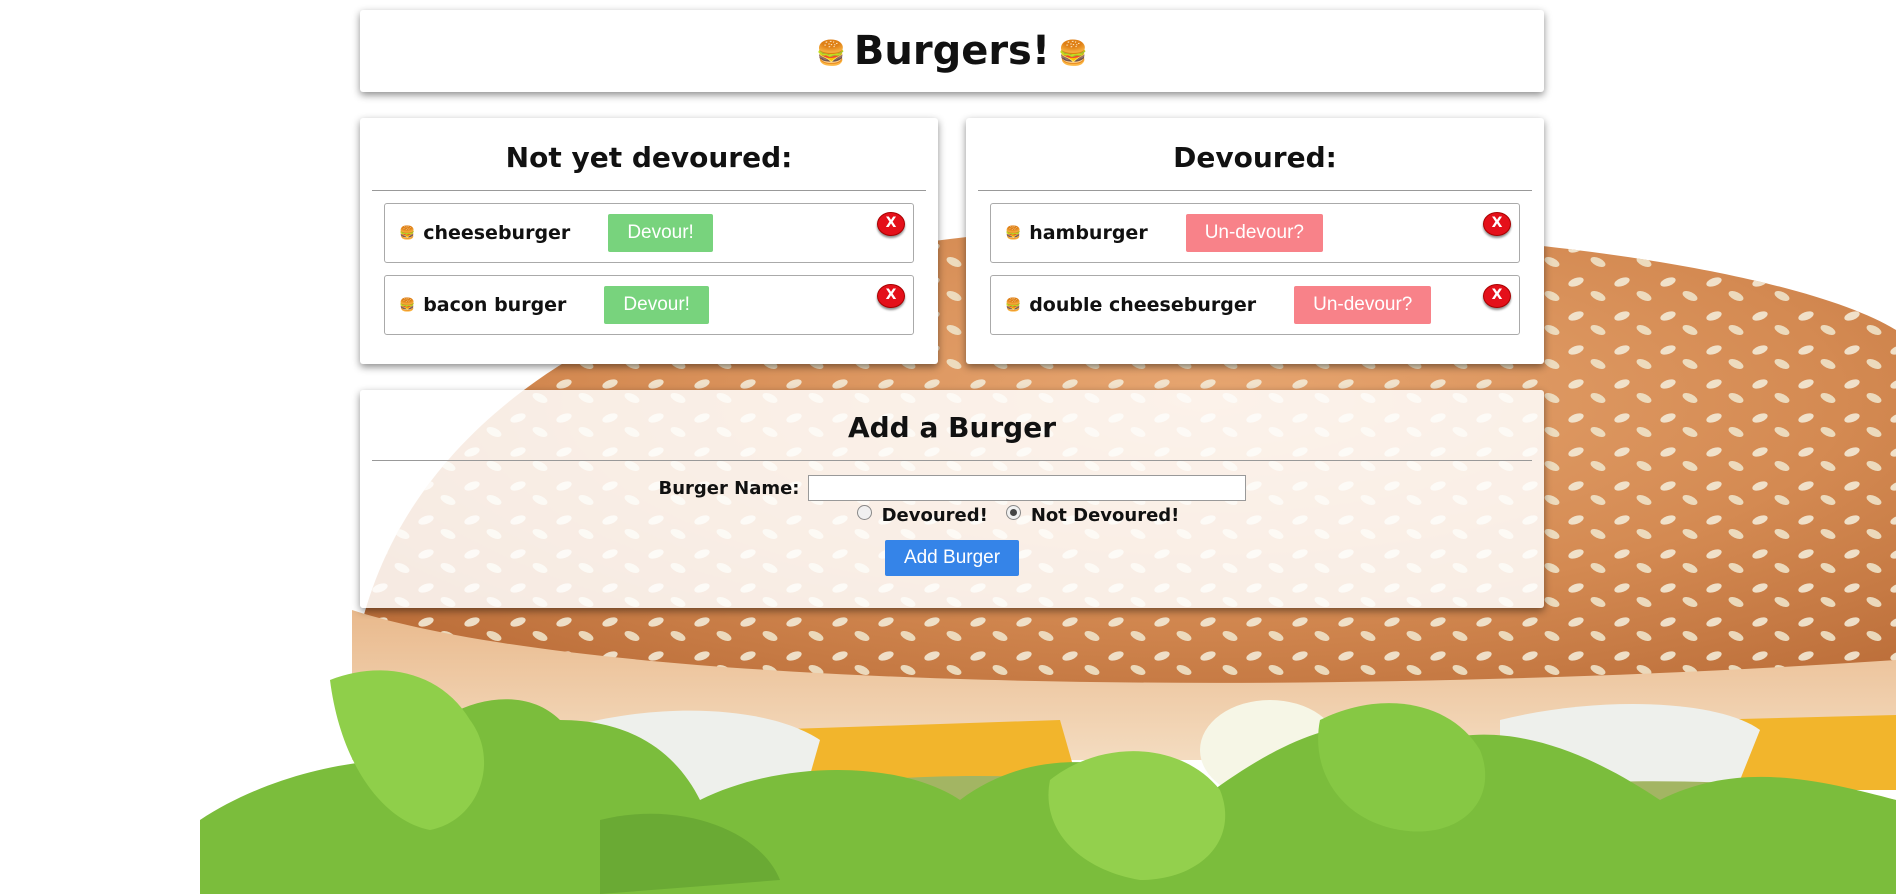  Describe the element at coordinates (1105, 515) in the screenshot. I see `not-devoured-radio-label: Not Devoured!` at that location.